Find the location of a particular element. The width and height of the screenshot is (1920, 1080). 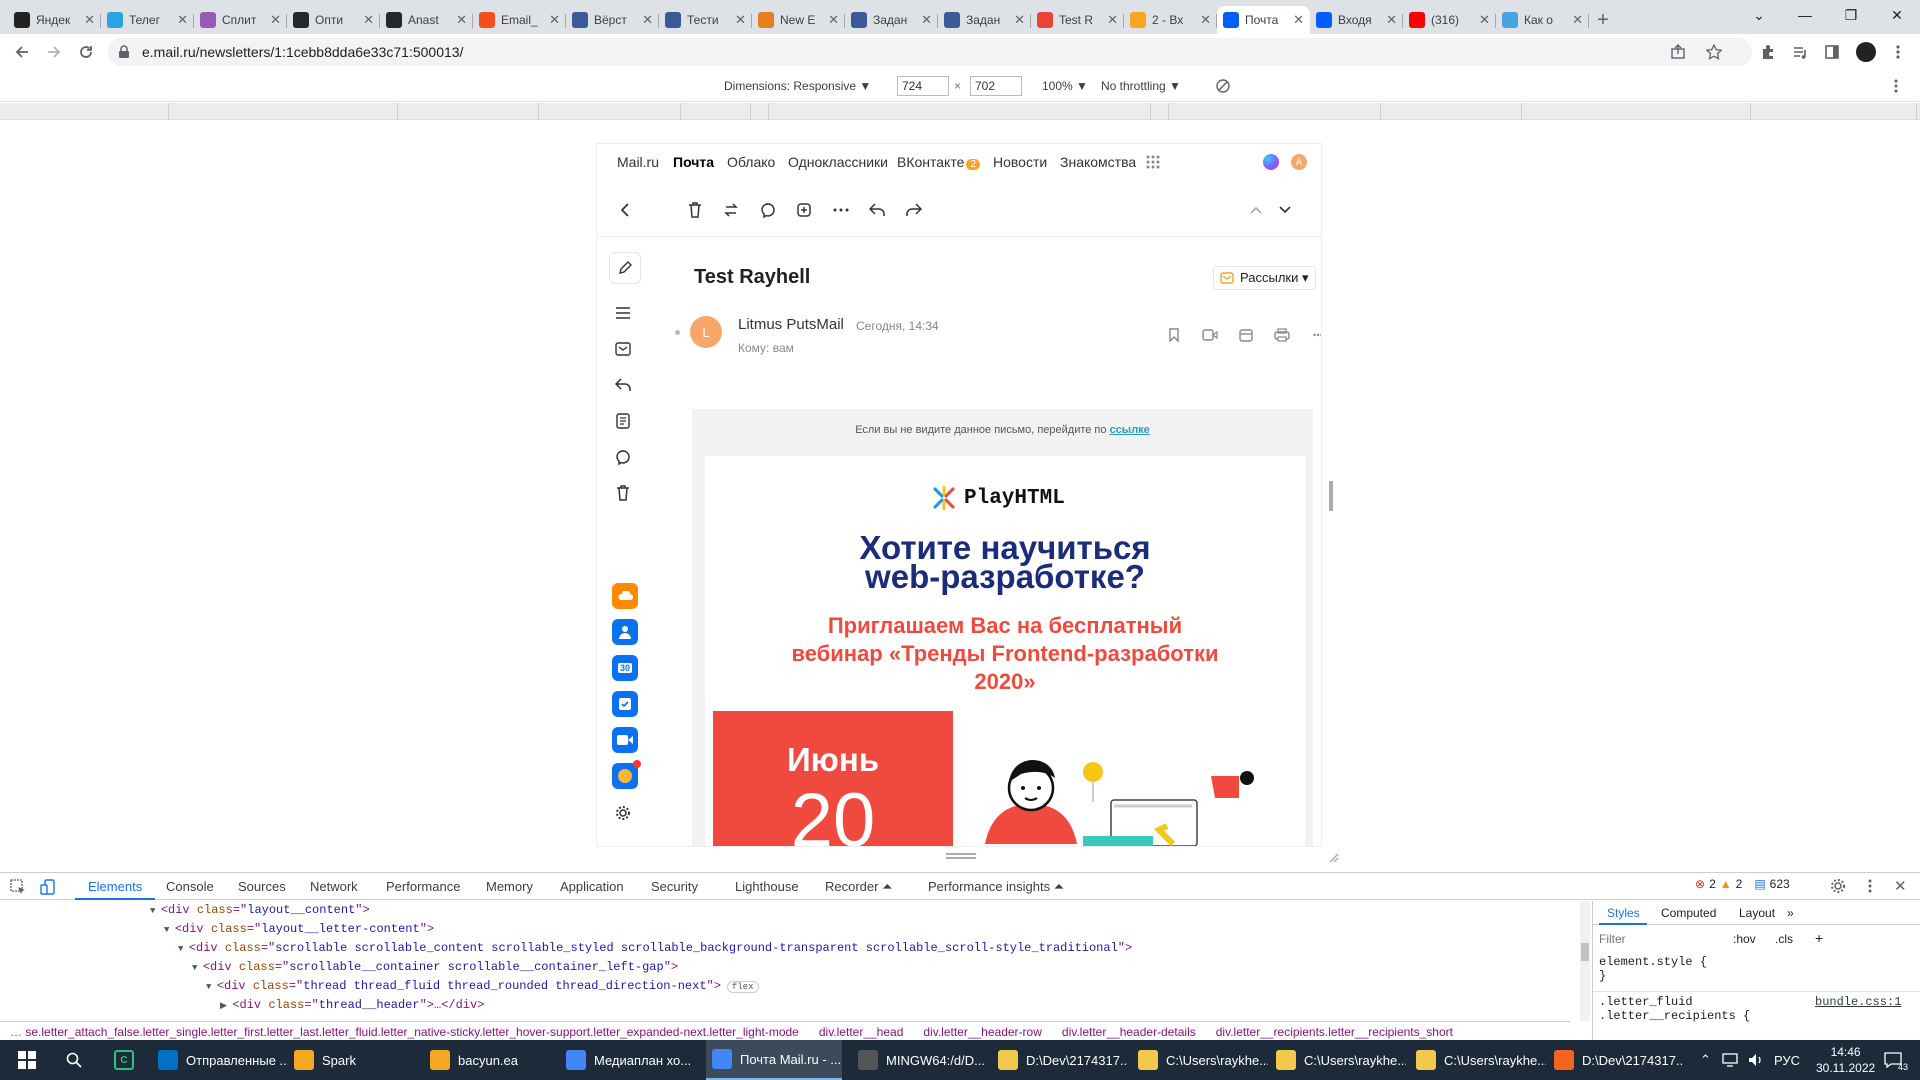

browser-tab: Телег ✕ is located at coordinates (147, 20).